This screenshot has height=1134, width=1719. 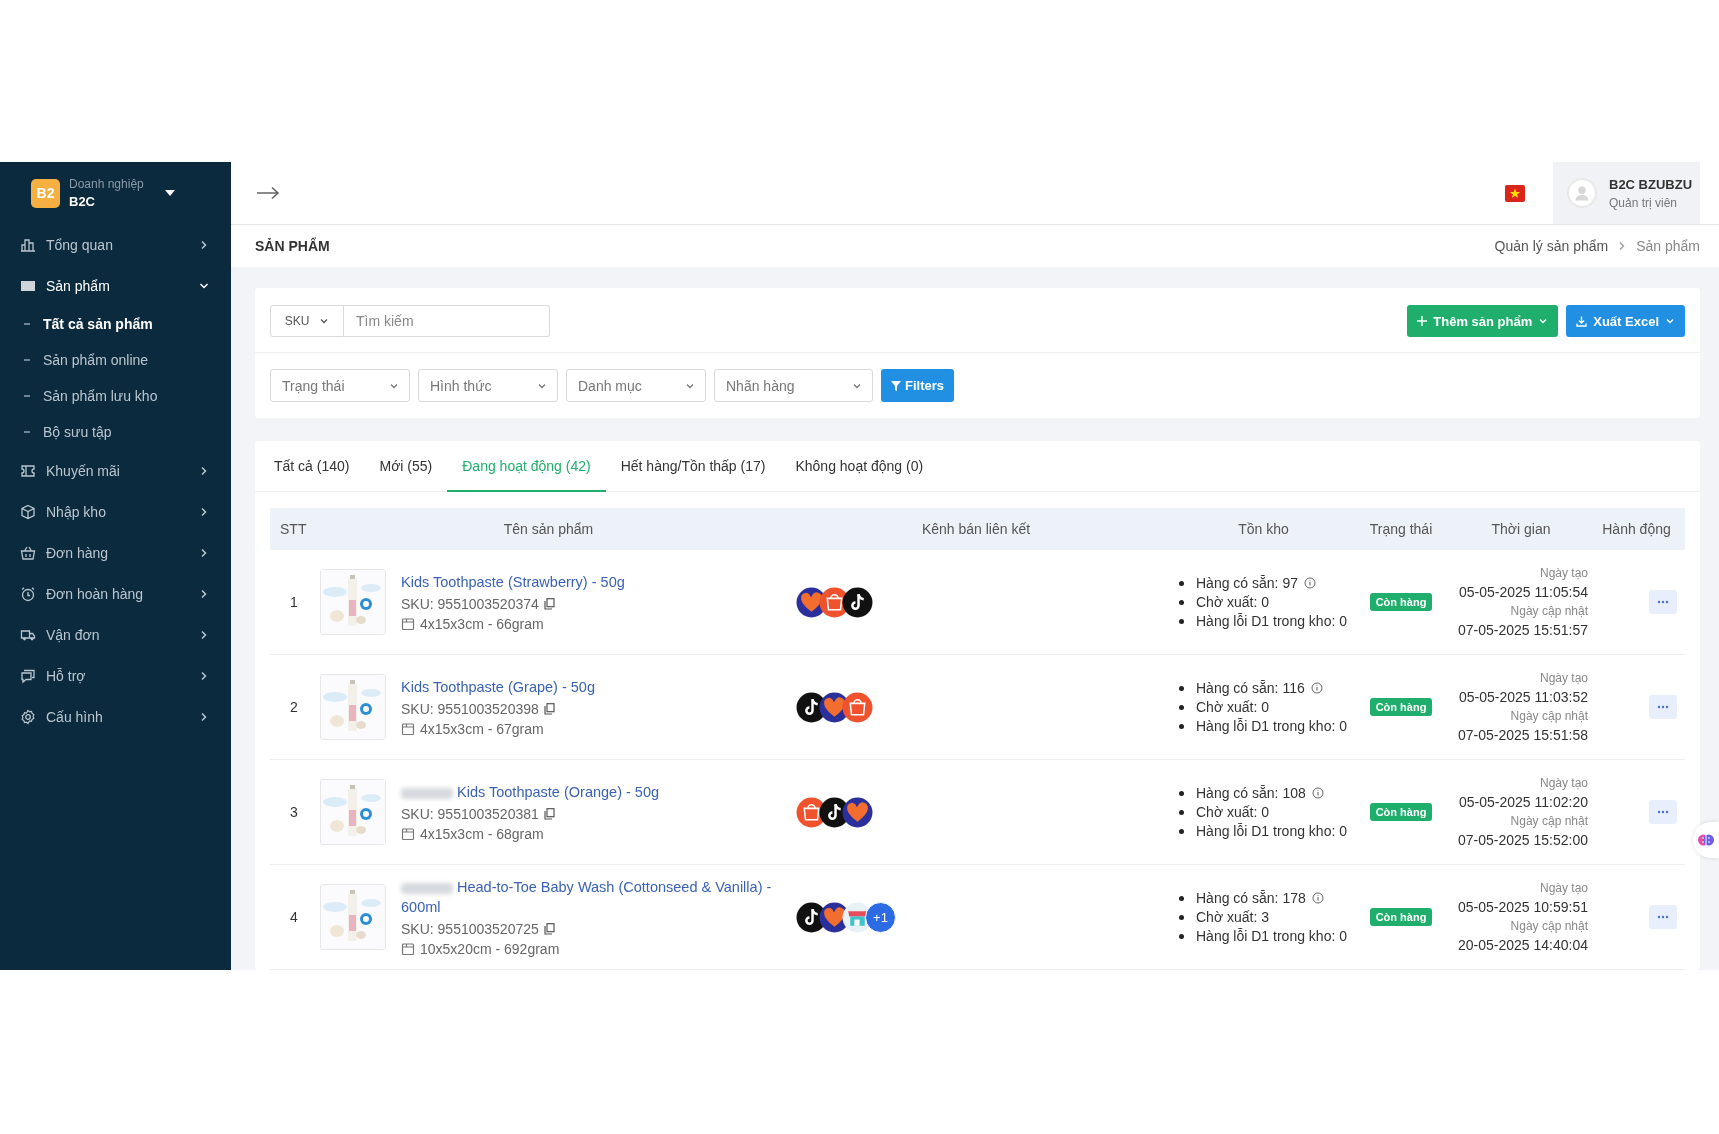 What do you see at coordinates (115, 360) in the screenshot?
I see `sidebar-subitem: Sản phẩm online` at bounding box center [115, 360].